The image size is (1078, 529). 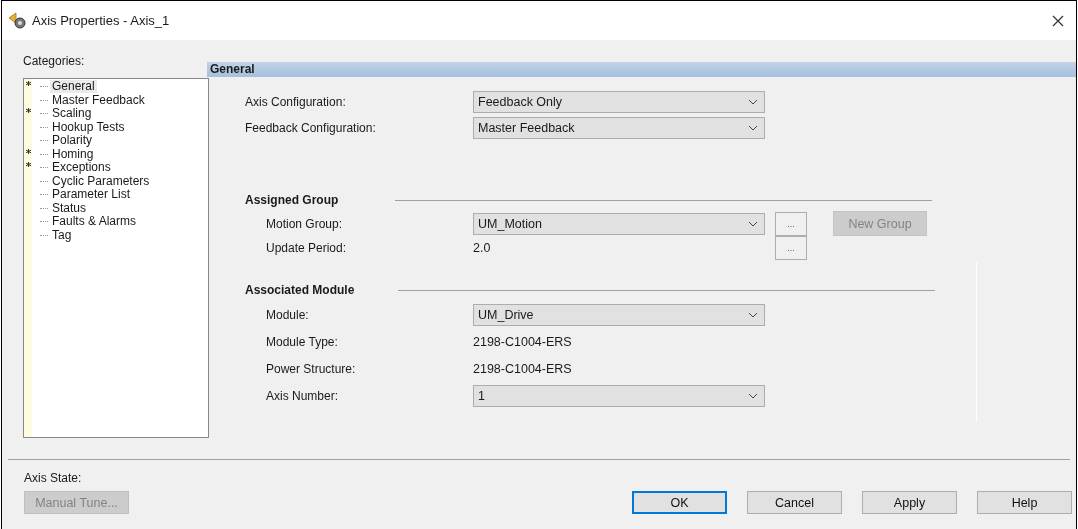 I want to click on tree-item: Scaling, so click(x=72, y=114).